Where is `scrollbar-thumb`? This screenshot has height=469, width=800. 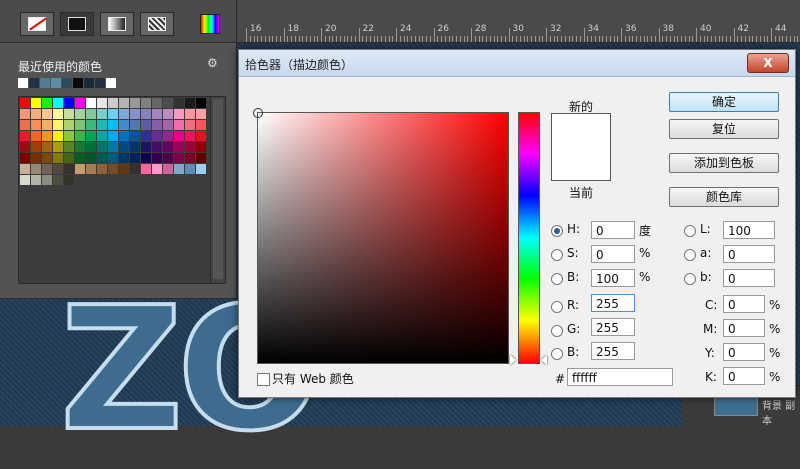
scrollbar-thumb is located at coordinates (218, 189).